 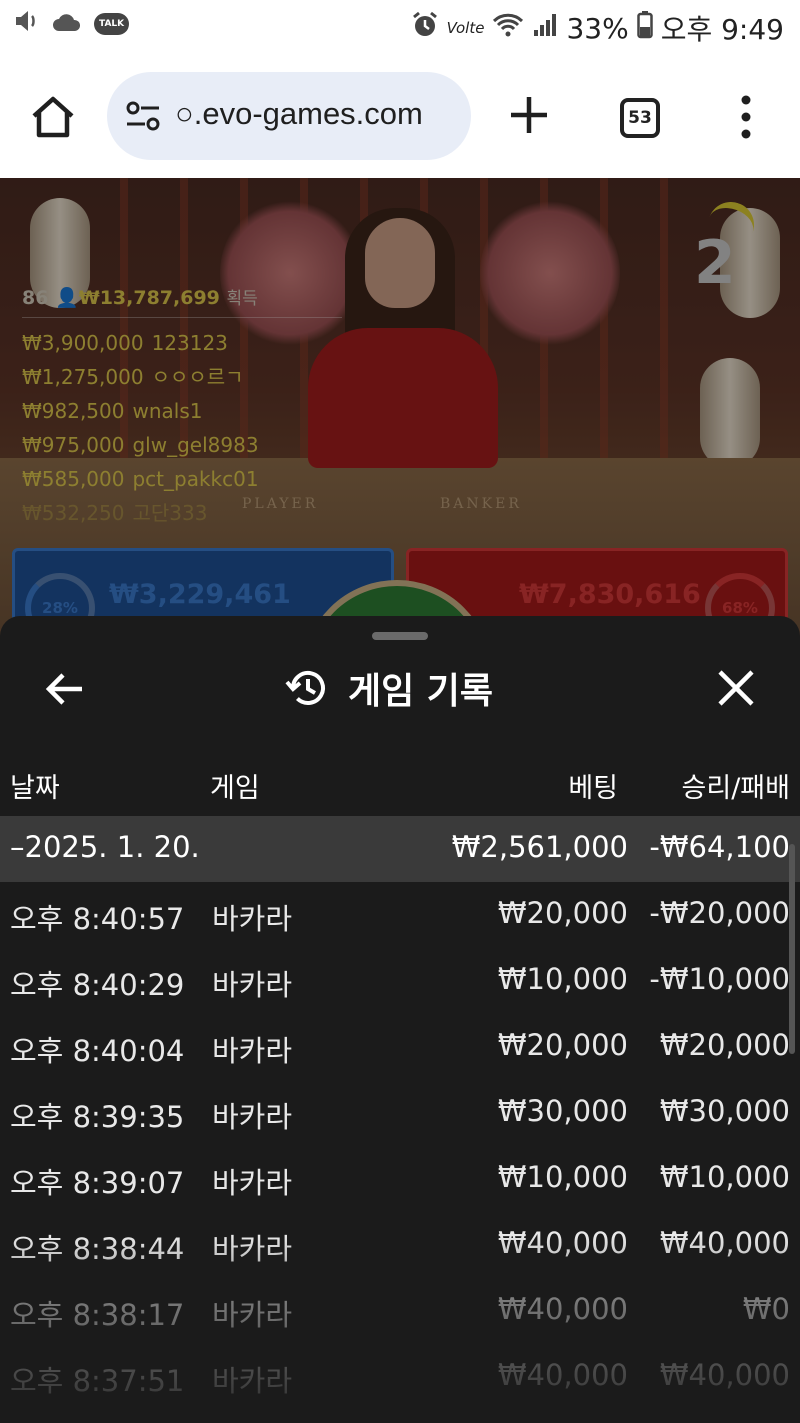 What do you see at coordinates (97, 985) in the screenshot?
I see `row-time: 오후 8:40:29` at bounding box center [97, 985].